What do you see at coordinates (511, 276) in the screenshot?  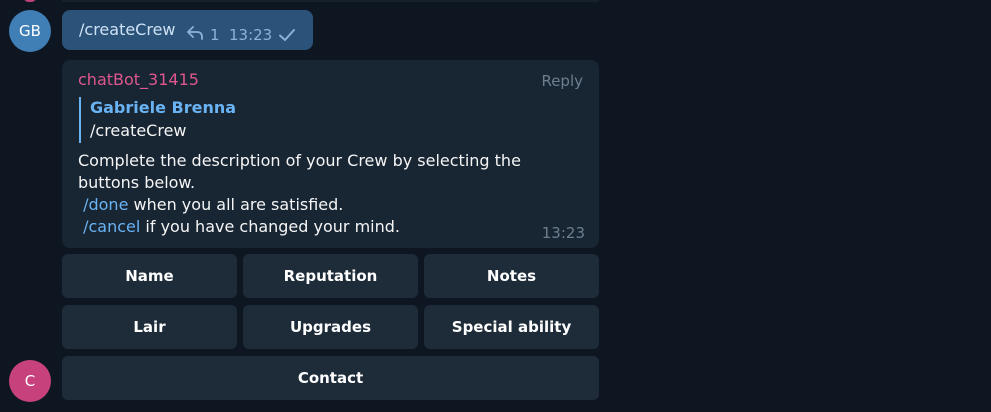 I see `keyboard-button-notes: Notes` at bounding box center [511, 276].